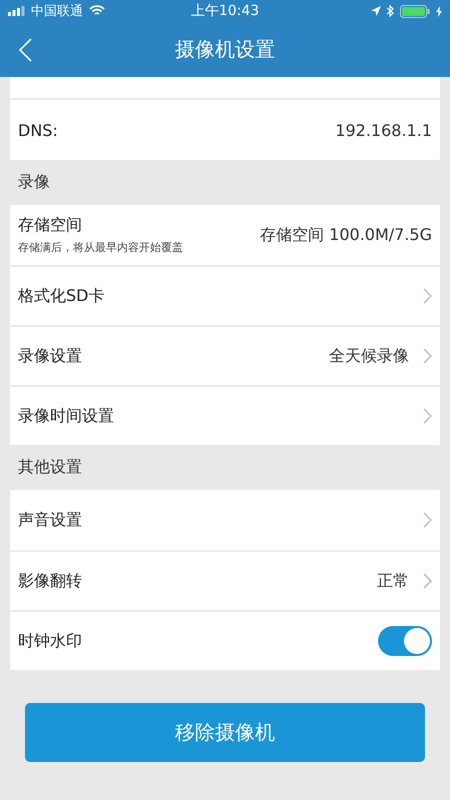  What do you see at coordinates (225, 580) in the screenshot?
I see `setting-row: 影像翻转 正常` at bounding box center [225, 580].